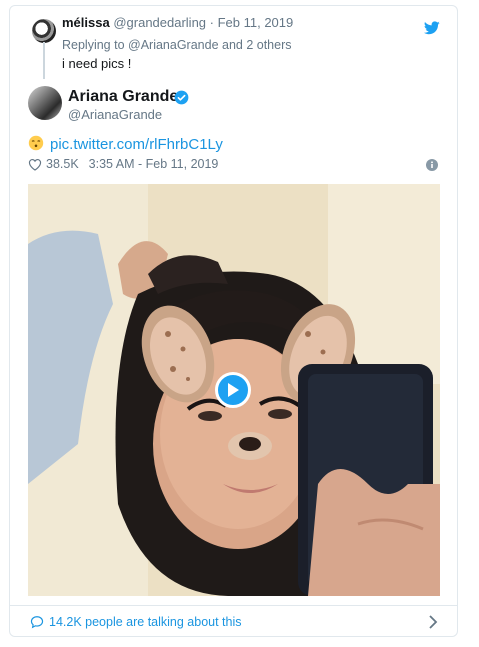 The height and width of the screenshot is (647, 479). What do you see at coordinates (145, 622) in the screenshot?
I see `talking-count: 14.2K people are talking about this` at bounding box center [145, 622].